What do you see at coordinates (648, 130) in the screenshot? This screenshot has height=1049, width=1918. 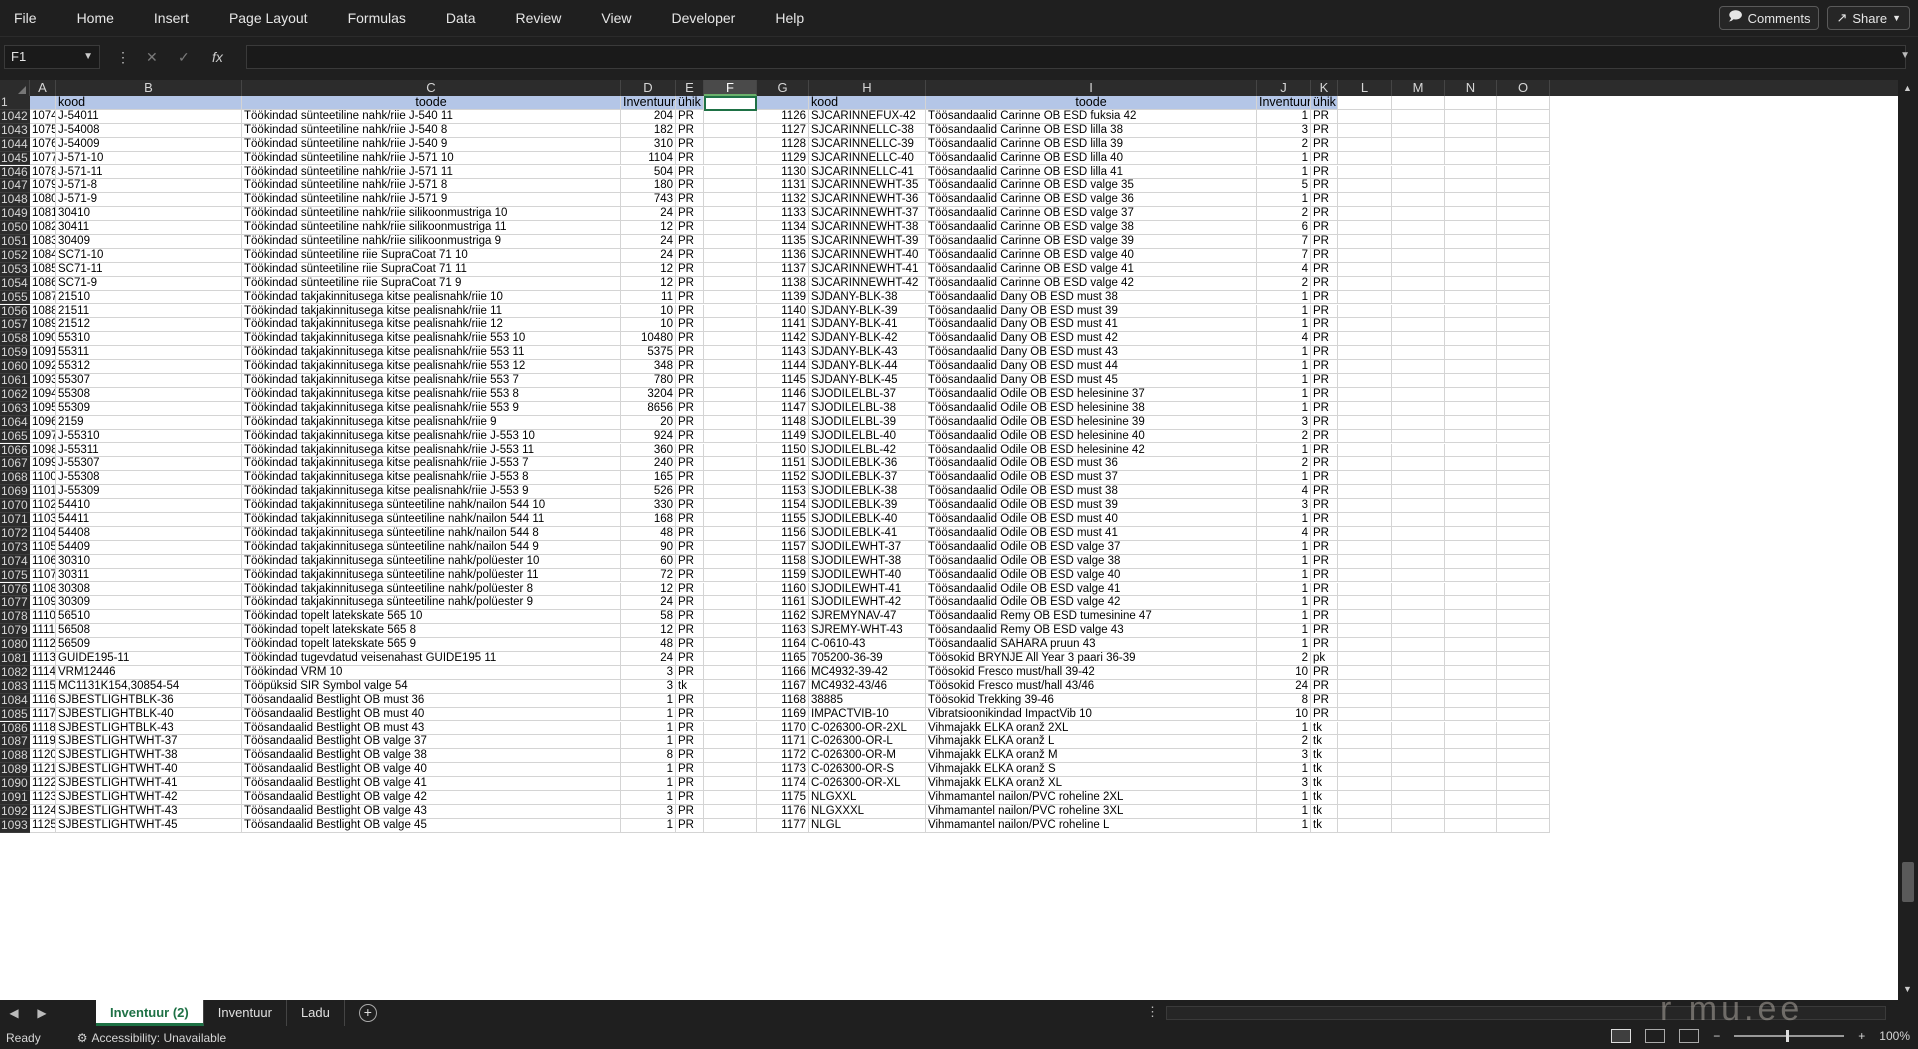 I see `cell-inventuur: 182` at bounding box center [648, 130].